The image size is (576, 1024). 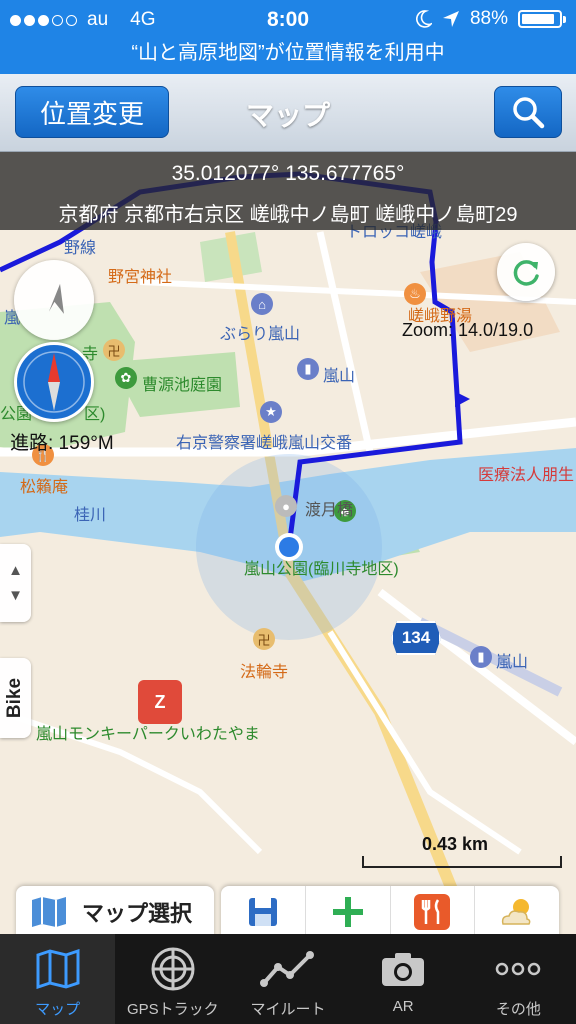 What do you see at coordinates (538, 19) in the screenshot?
I see `battery-level-fill` at bounding box center [538, 19].